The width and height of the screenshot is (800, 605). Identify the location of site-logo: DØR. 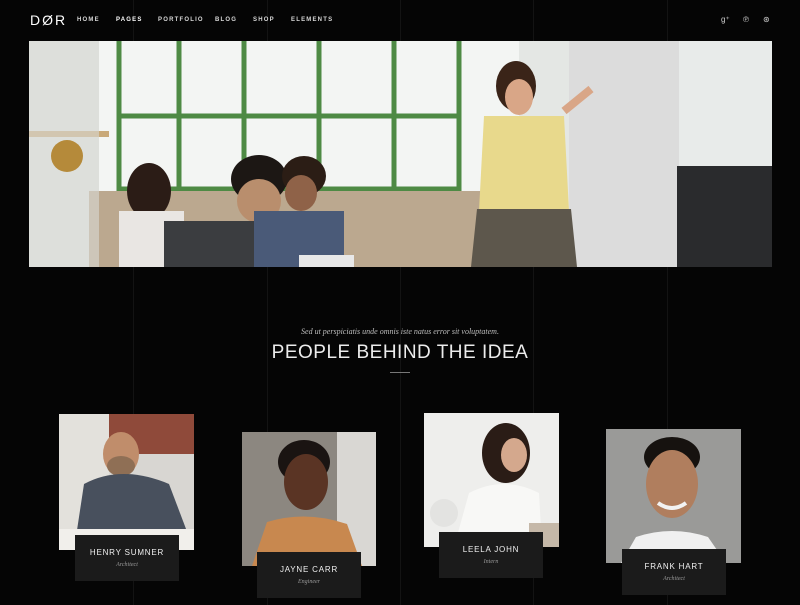
(48, 20).